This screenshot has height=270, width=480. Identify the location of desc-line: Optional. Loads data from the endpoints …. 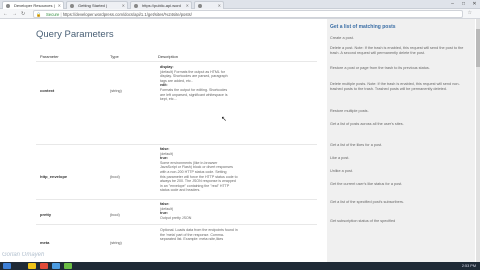
(199, 230).